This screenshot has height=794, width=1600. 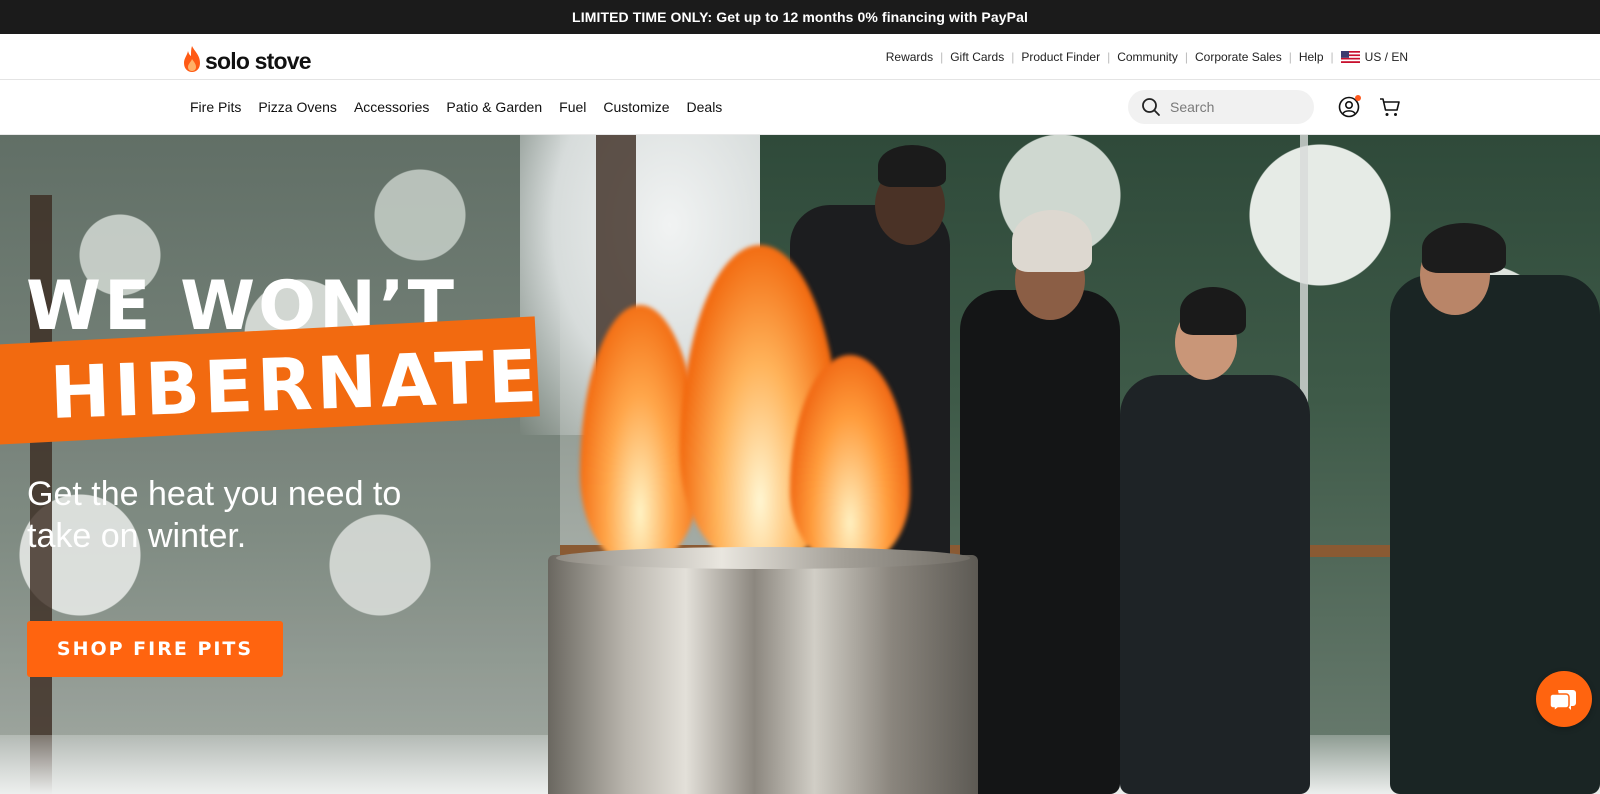 What do you see at coordinates (909, 57) in the screenshot?
I see `utility-link-rewards: Rewards` at bounding box center [909, 57].